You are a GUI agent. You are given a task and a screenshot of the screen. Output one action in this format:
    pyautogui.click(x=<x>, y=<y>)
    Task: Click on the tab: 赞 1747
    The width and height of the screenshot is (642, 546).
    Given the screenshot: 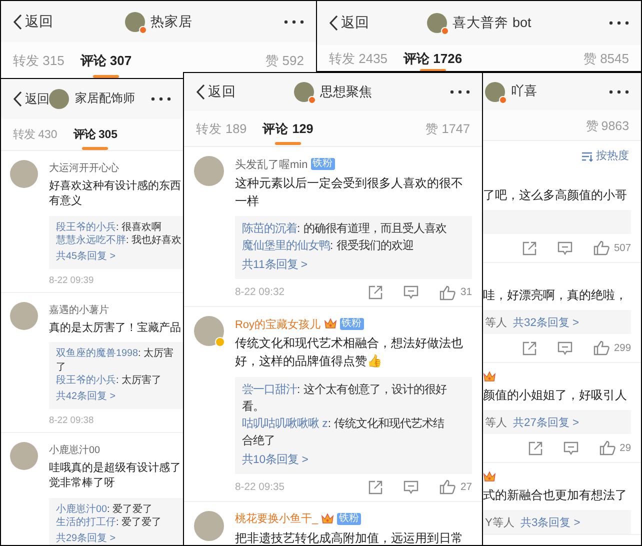 What is the action you would take?
    pyautogui.click(x=447, y=129)
    